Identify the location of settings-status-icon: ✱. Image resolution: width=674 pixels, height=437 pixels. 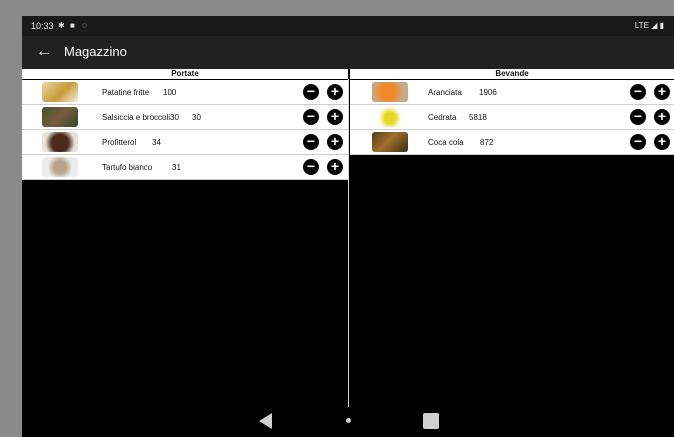
(61, 25).